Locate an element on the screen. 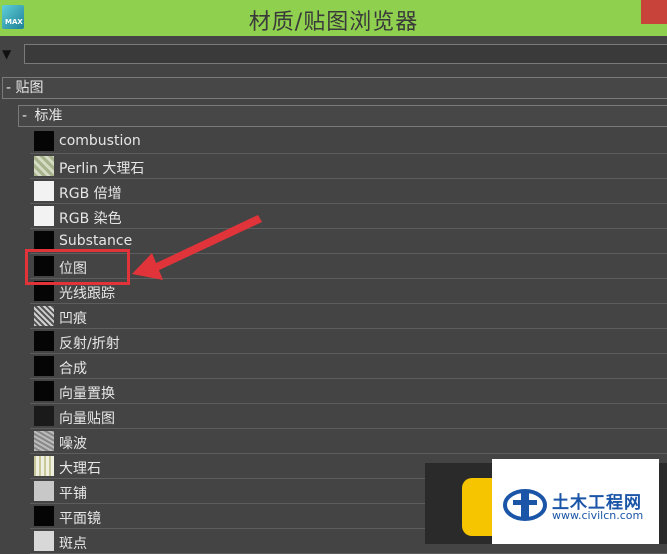  watermark-url: www.civilcn.com is located at coordinates (598, 515).